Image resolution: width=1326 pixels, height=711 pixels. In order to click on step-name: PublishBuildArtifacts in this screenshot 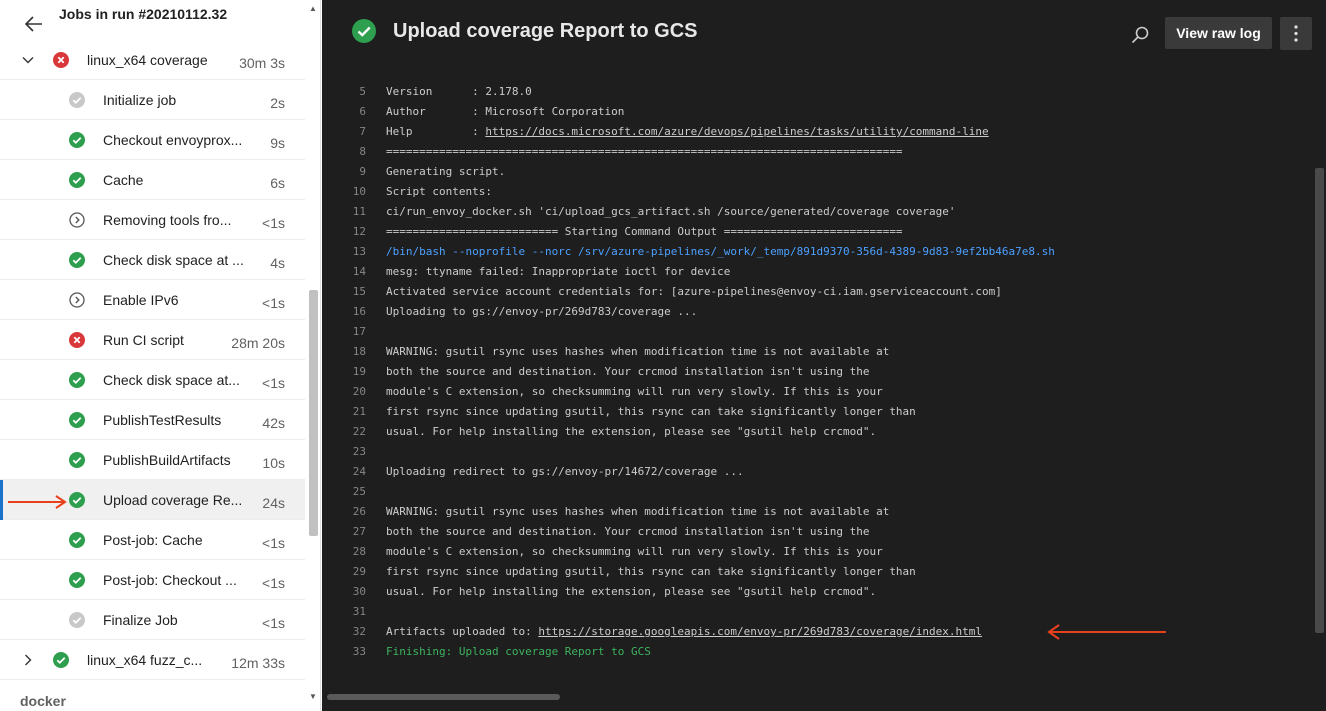, I will do `click(167, 460)`.